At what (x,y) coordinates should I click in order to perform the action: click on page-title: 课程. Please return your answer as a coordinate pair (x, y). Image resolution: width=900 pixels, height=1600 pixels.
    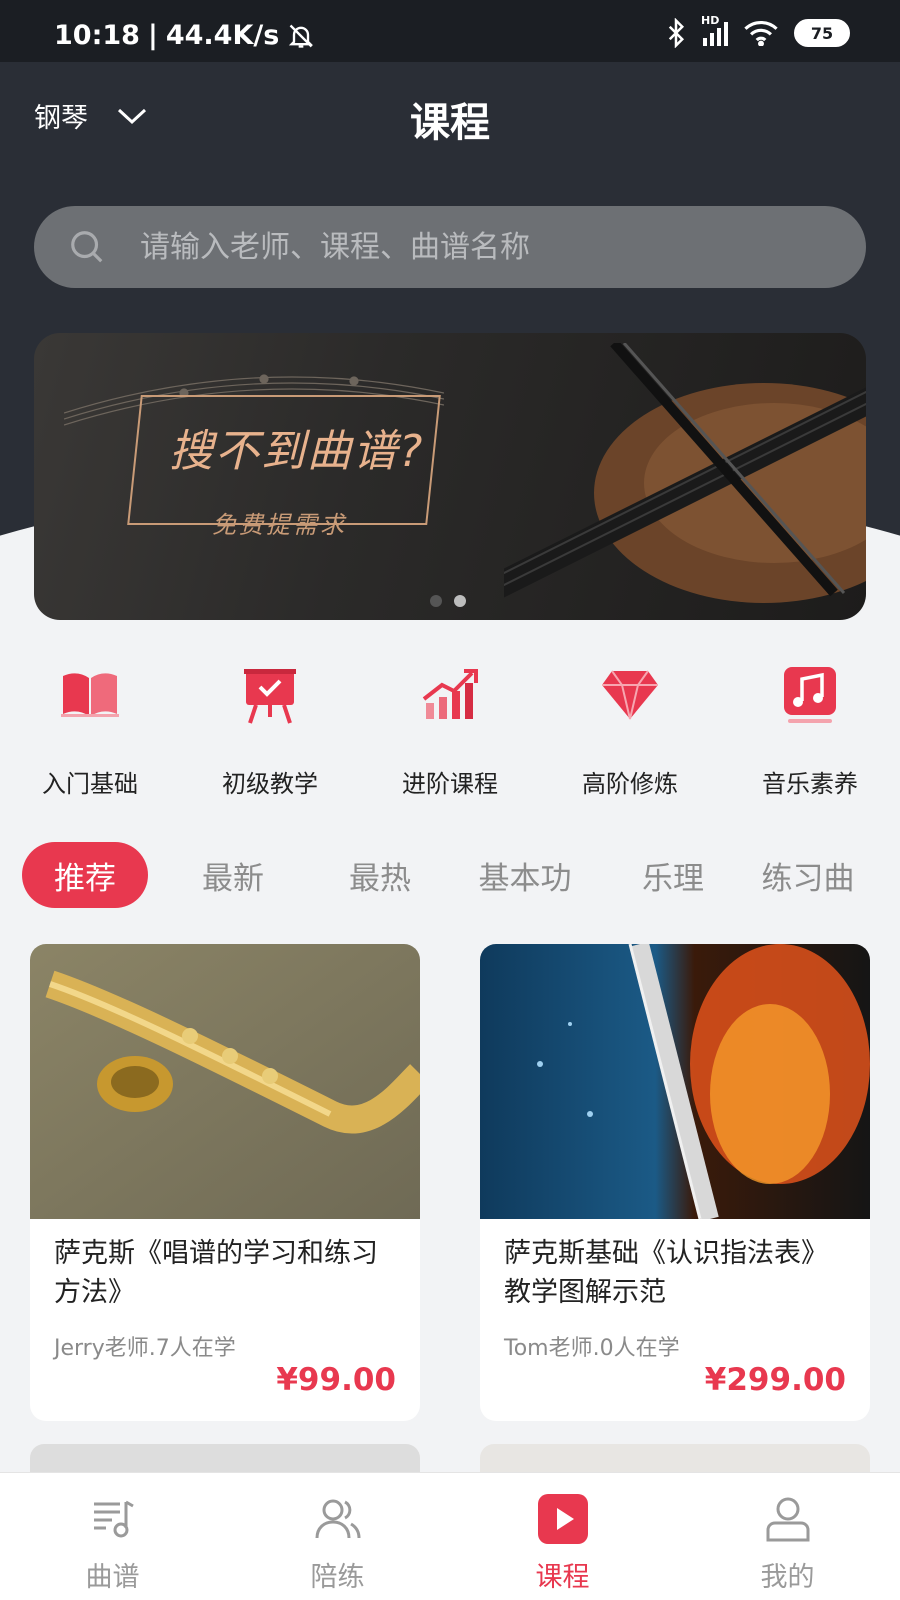
    Looking at the image, I should click on (450, 123).